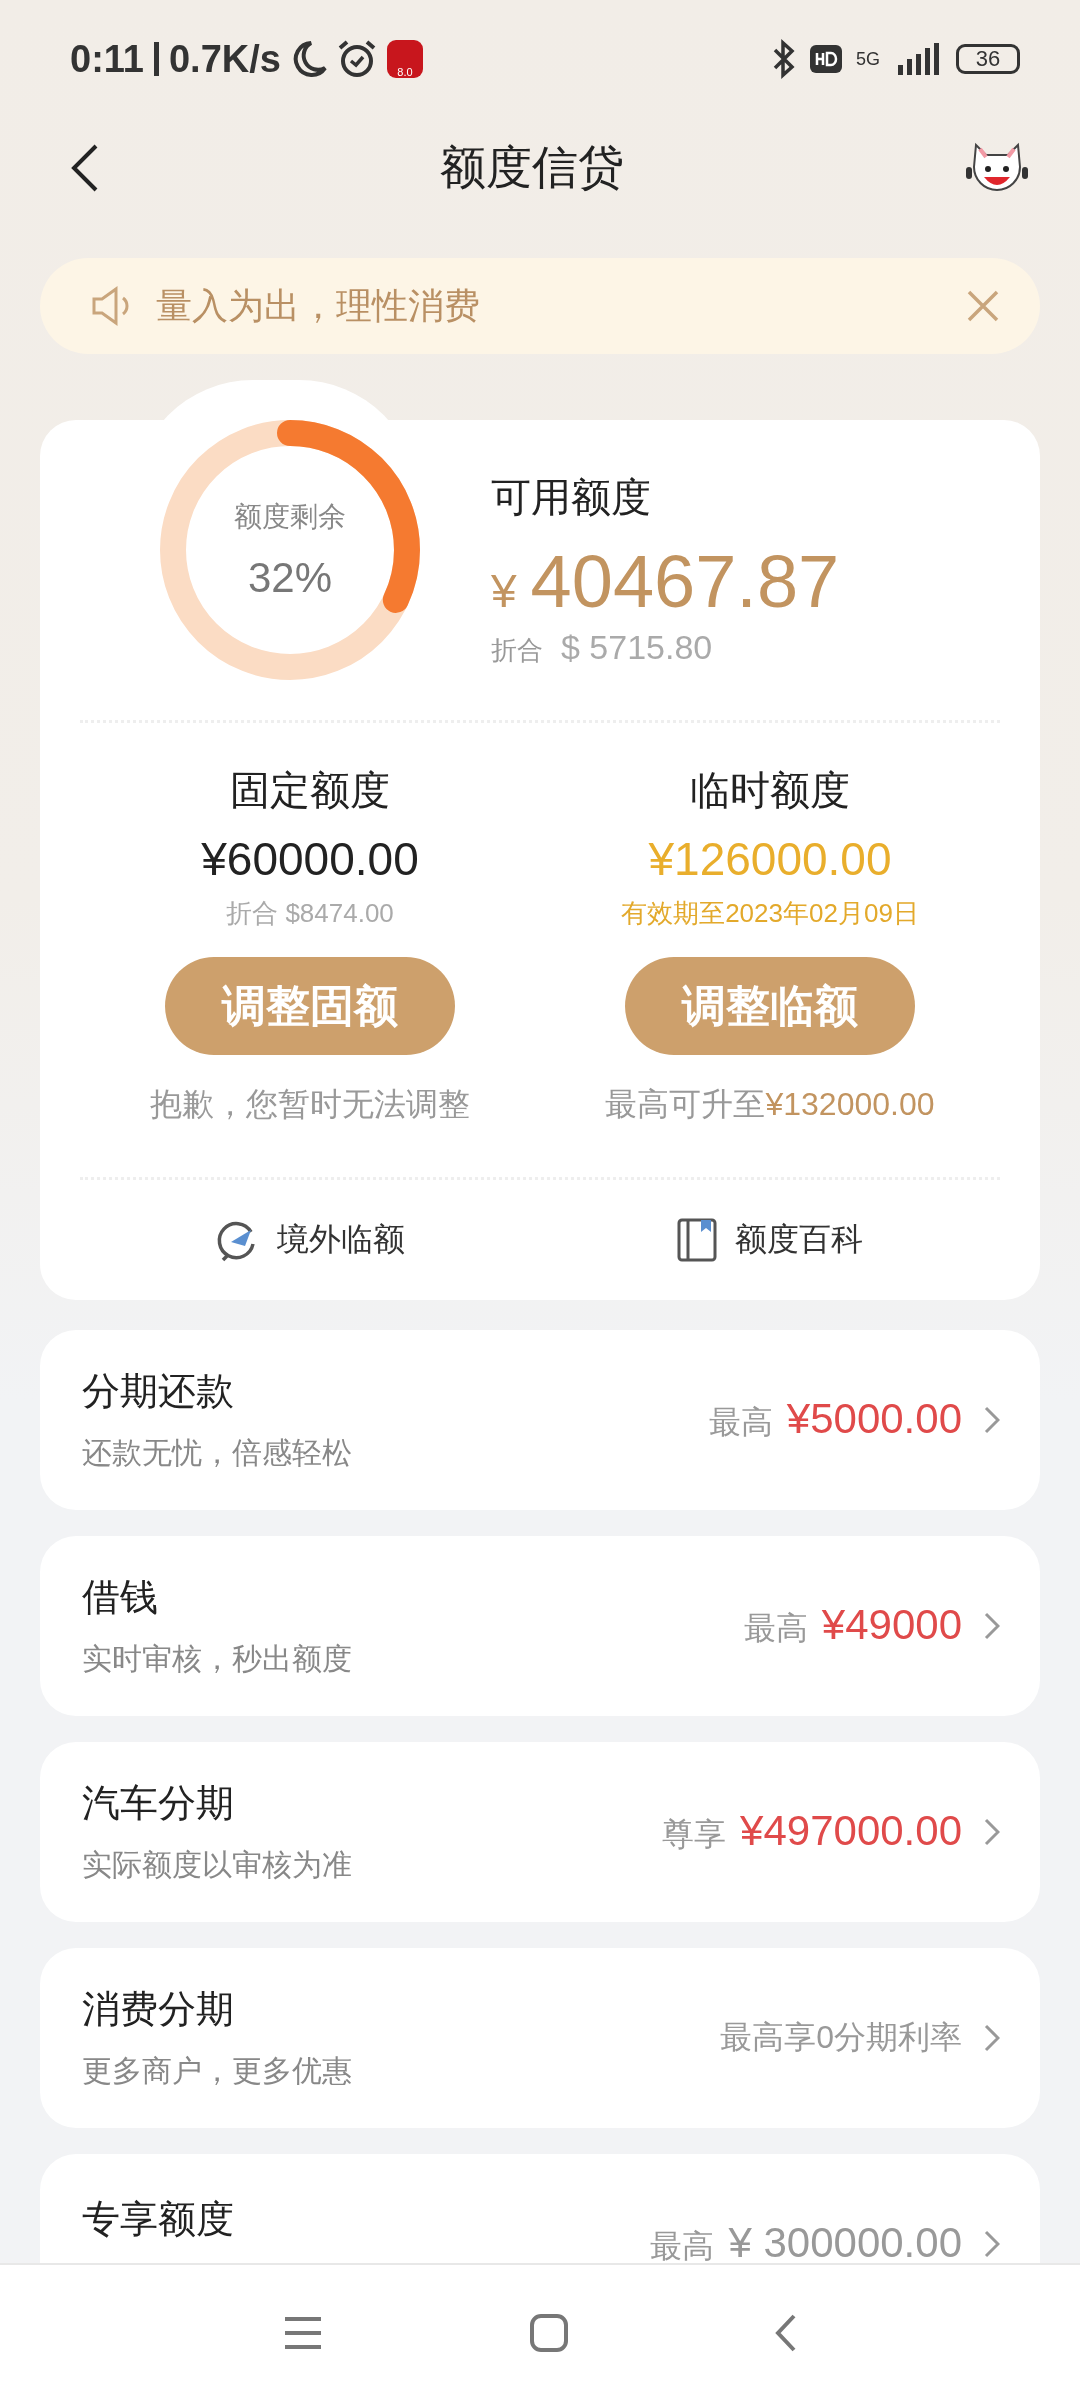 This screenshot has height=2400, width=1080. I want to click on book-icon, so click(697, 1240).